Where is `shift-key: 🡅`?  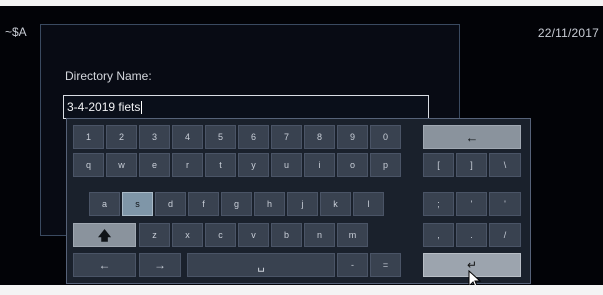
shift-key: 🡅 is located at coordinates (104, 235).